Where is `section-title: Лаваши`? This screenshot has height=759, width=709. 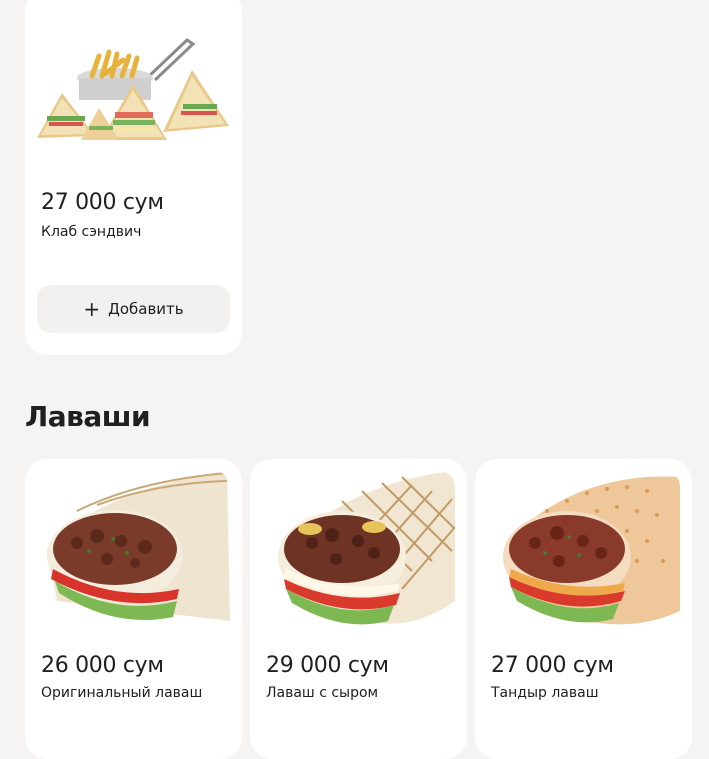 section-title: Лаваши is located at coordinates (88, 416).